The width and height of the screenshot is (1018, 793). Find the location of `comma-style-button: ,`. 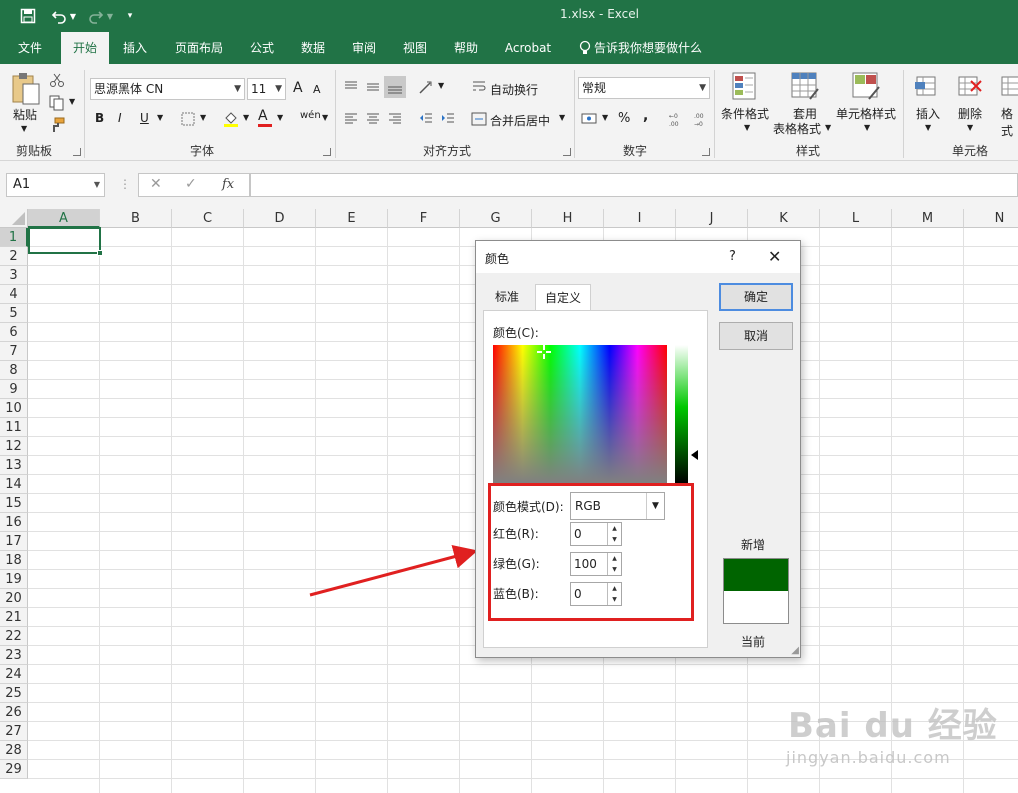

comma-style-button: , is located at coordinates (645, 116).